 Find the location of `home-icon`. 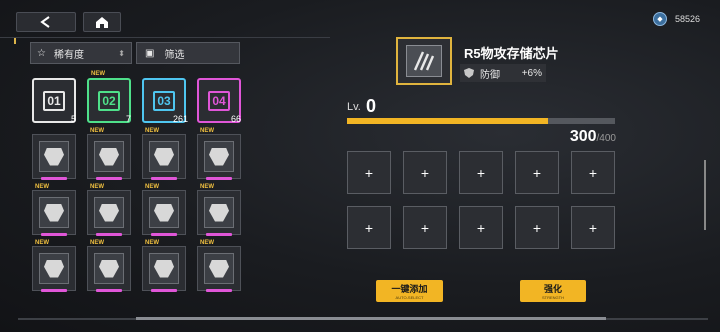

home-icon is located at coordinates (102, 22).